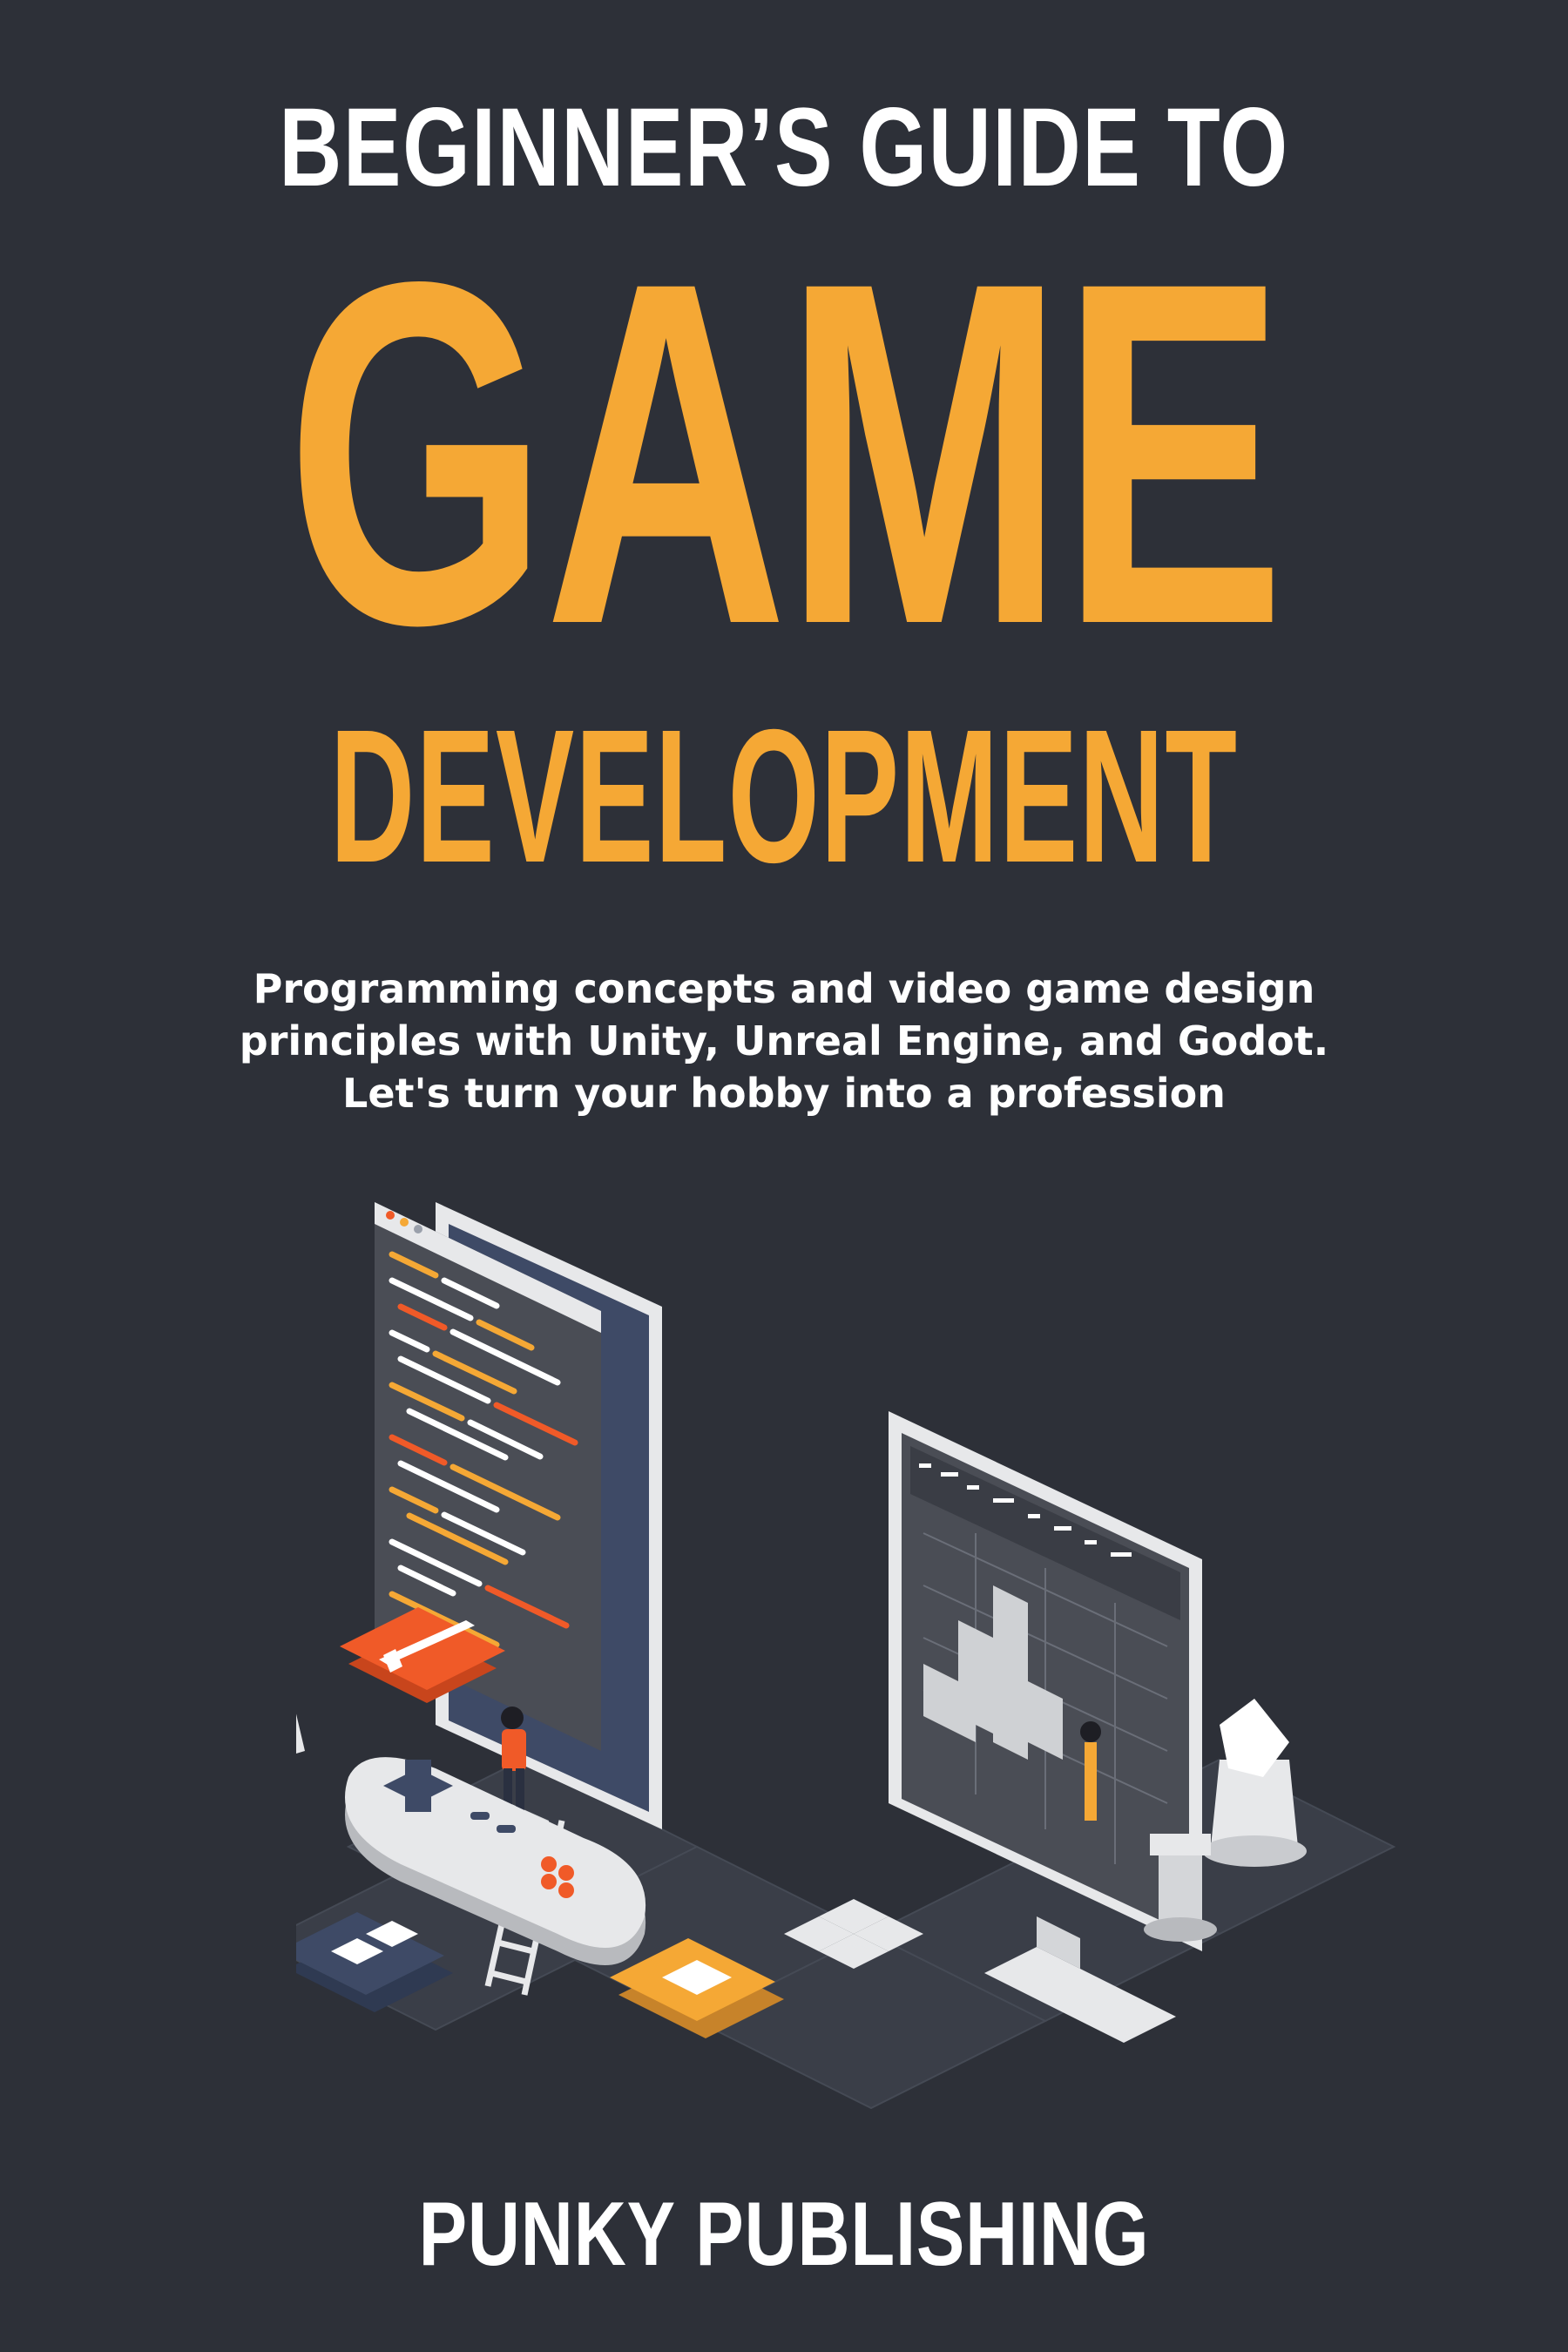 The image size is (1568, 2352). I want to click on title-line-3: DEVELOPMENT, so click(784, 796).